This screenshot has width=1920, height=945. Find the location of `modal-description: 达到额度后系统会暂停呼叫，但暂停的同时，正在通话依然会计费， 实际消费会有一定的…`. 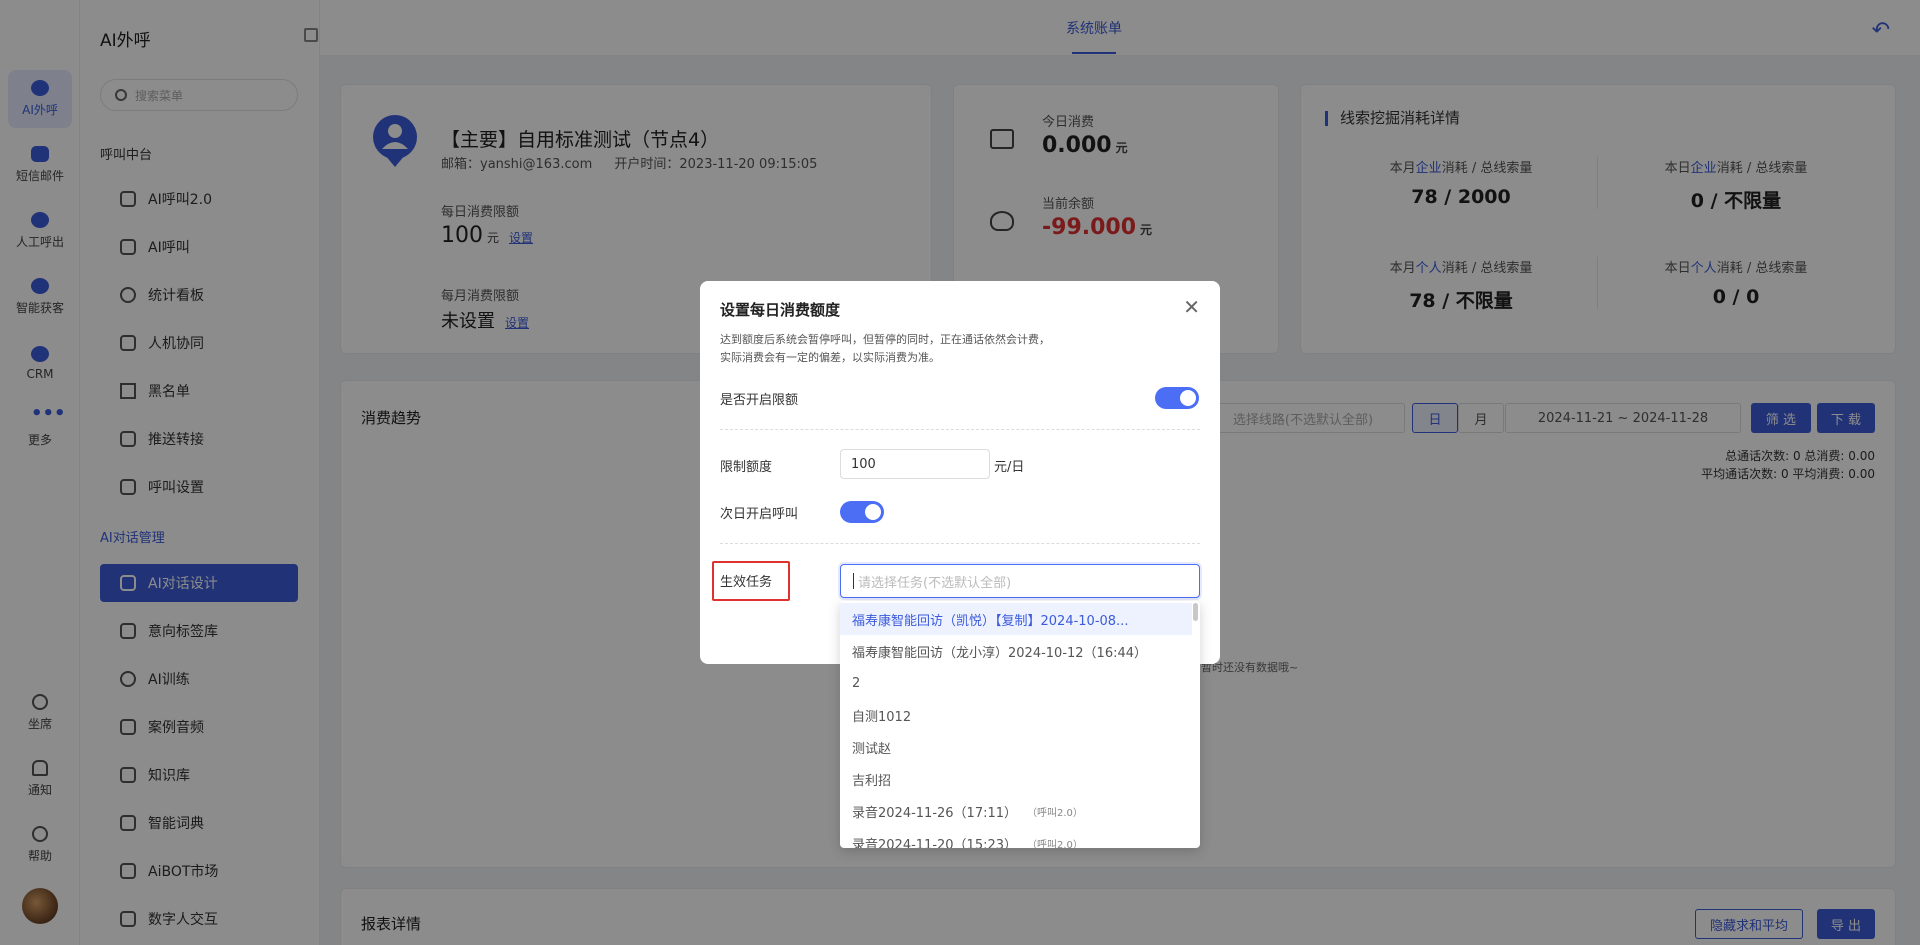

modal-description: 达到额度后系统会暂停呼叫，但暂停的同时，正在通话依然会计费， 实际消费会有一定的… is located at coordinates (885, 349).